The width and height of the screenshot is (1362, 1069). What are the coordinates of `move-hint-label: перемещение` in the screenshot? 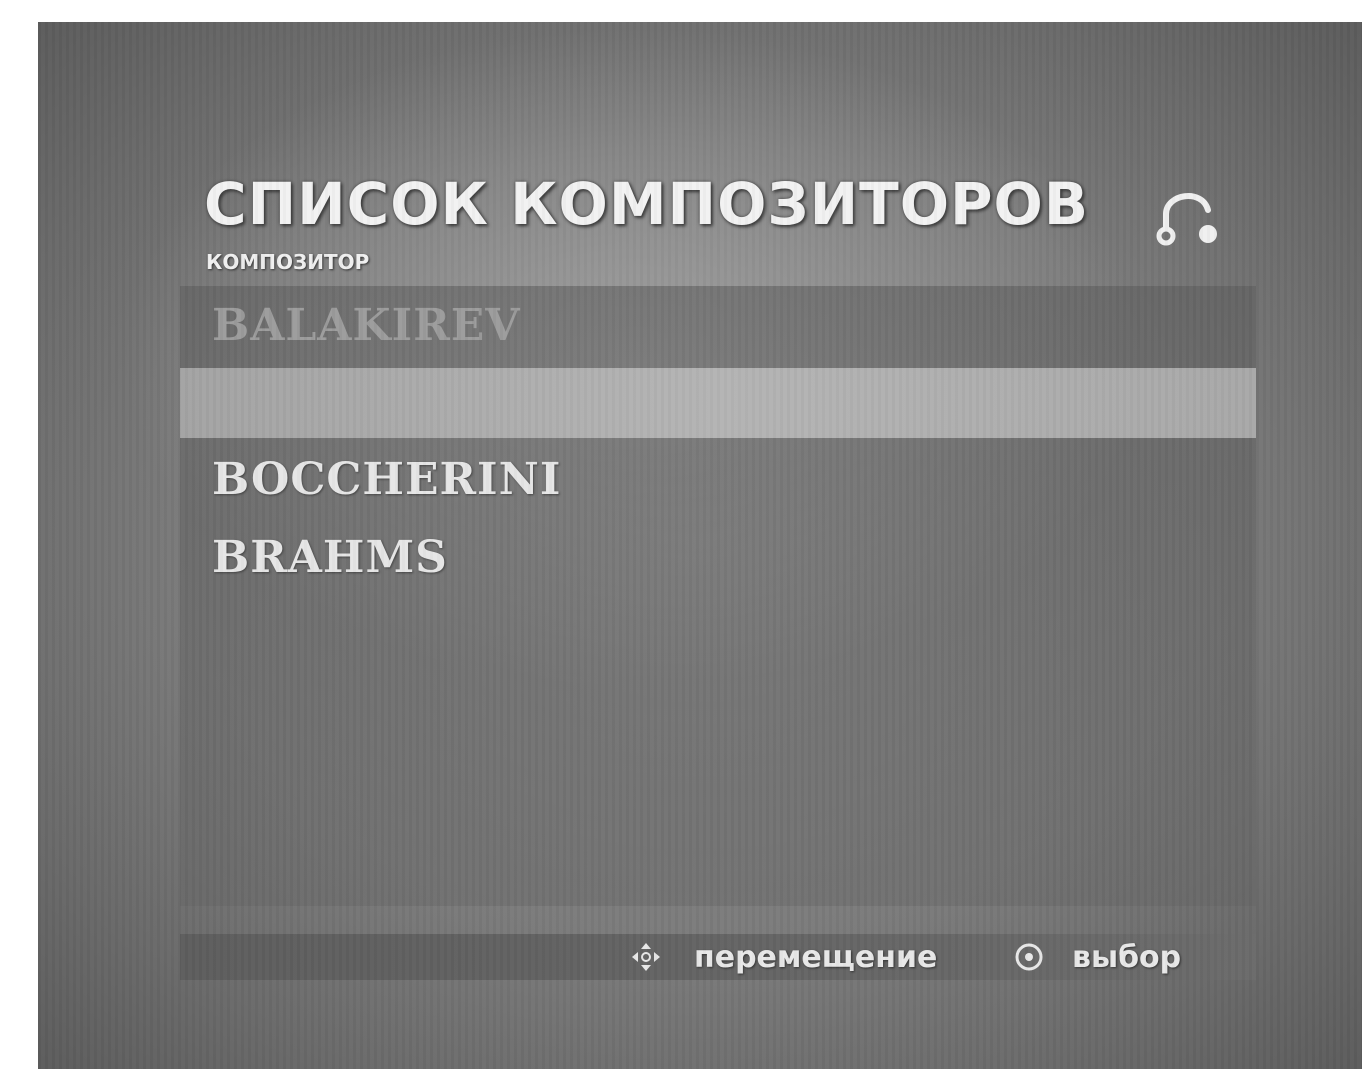 It's located at (816, 957).